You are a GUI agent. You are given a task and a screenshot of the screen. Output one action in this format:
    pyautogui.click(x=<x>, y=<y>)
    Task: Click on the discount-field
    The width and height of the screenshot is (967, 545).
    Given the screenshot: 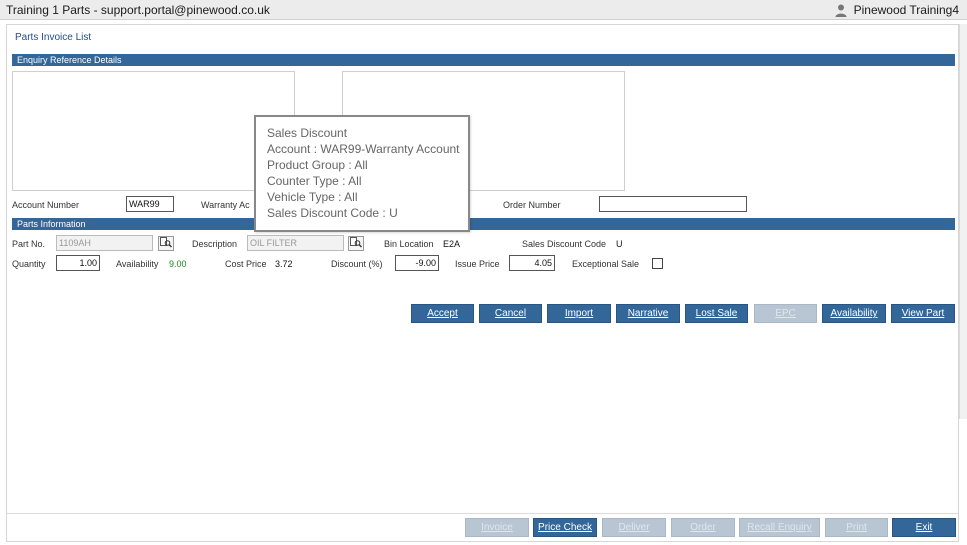 What is the action you would take?
    pyautogui.click(x=417, y=263)
    